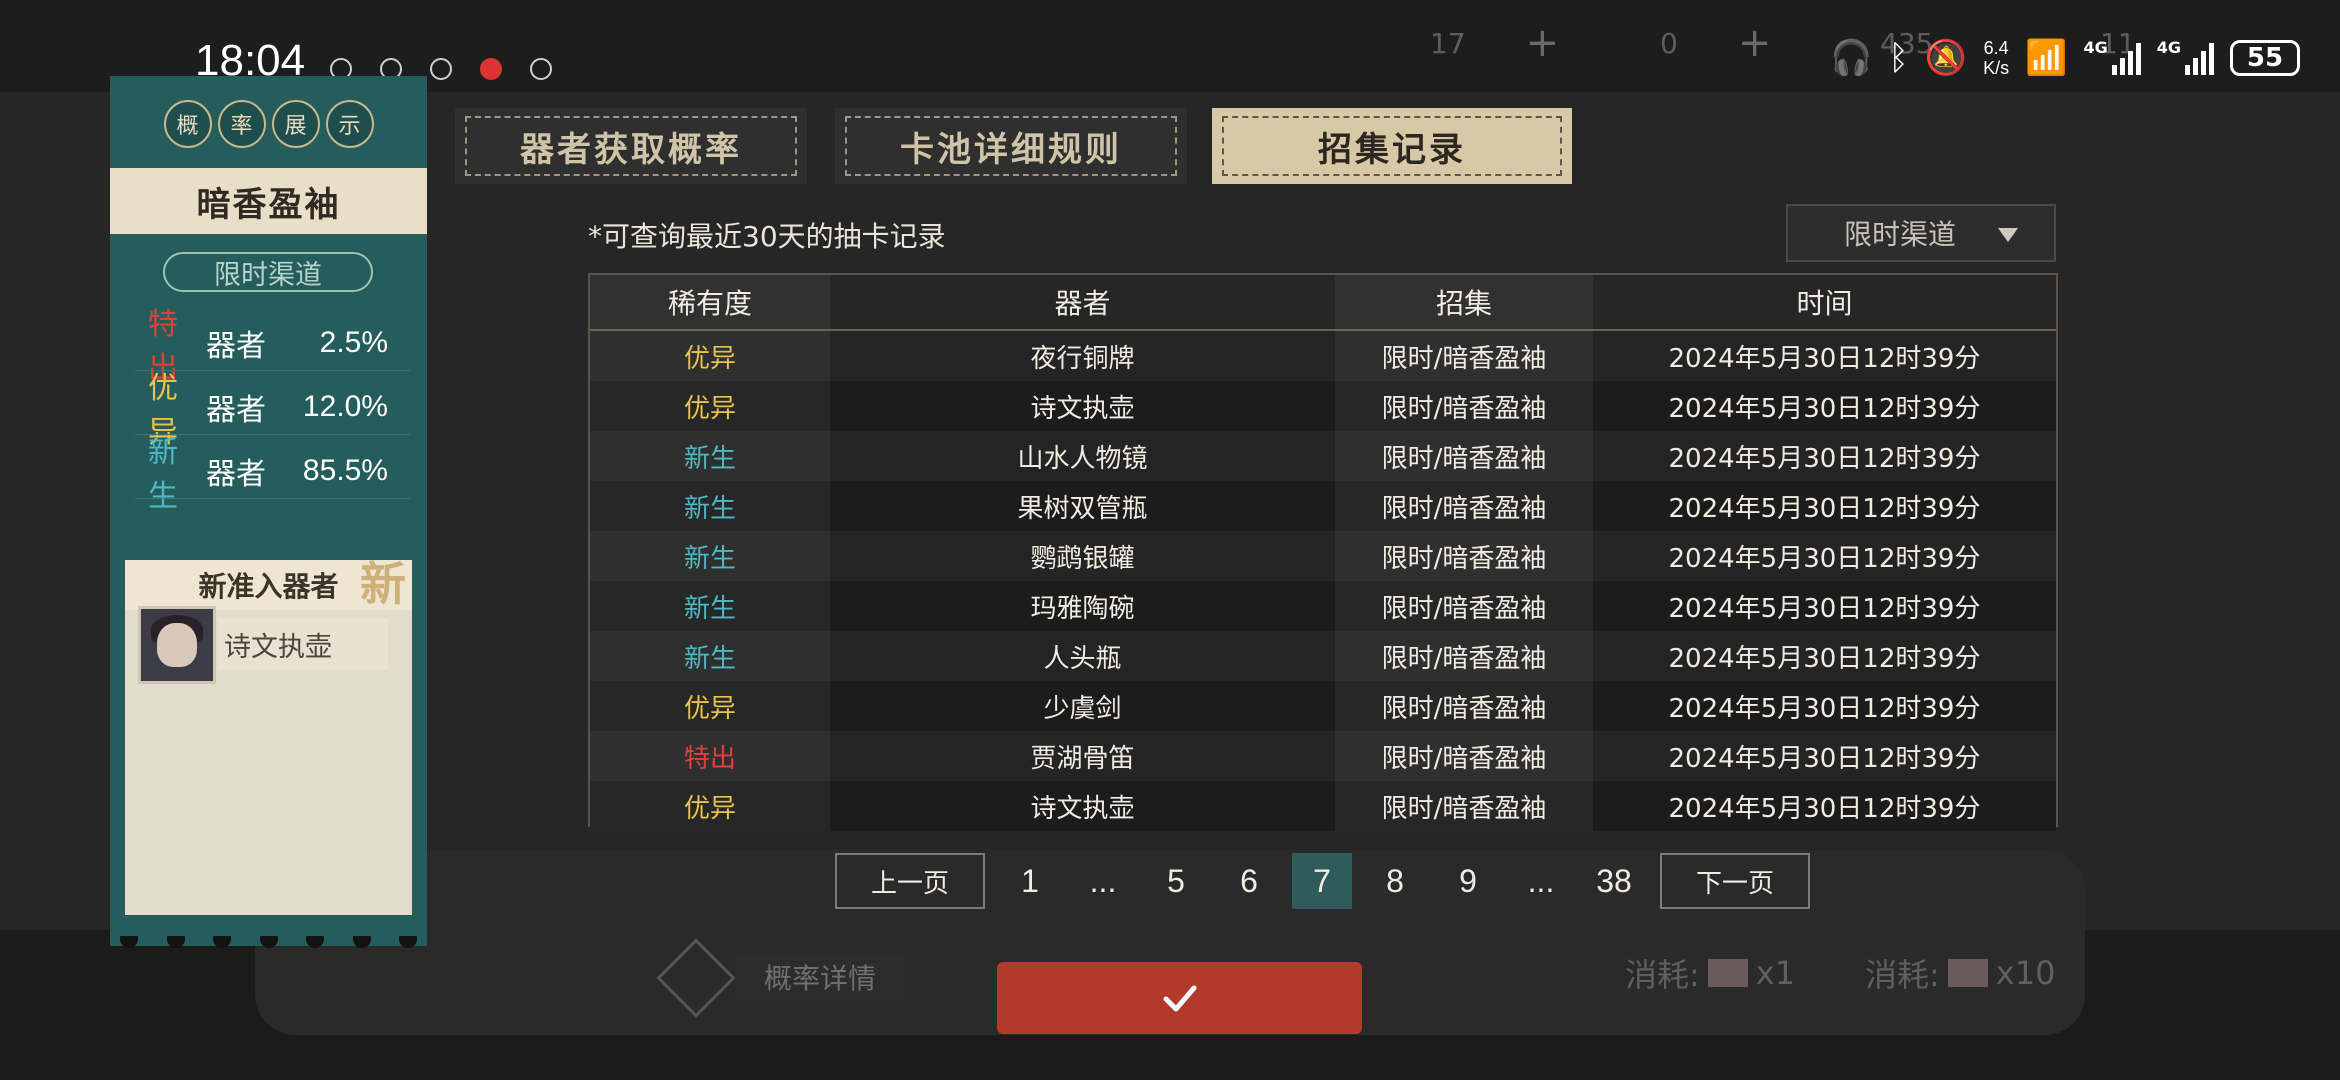 This screenshot has height=1080, width=2340. What do you see at coordinates (187, 124) in the screenshot?
I see `badge-char: 概` at bounding box center [187, 124].